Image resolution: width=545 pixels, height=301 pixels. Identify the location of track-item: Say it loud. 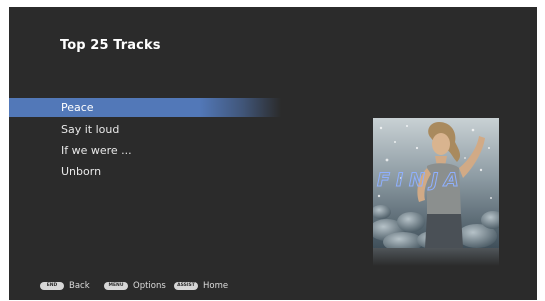
(154, 129).